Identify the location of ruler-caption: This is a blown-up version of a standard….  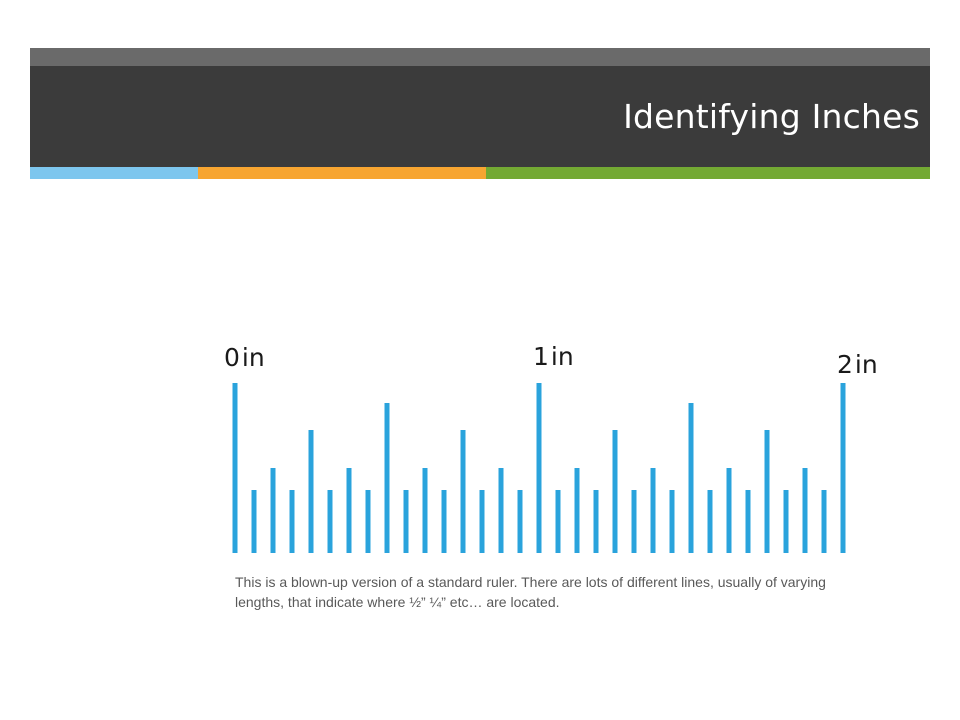
(530, 592).